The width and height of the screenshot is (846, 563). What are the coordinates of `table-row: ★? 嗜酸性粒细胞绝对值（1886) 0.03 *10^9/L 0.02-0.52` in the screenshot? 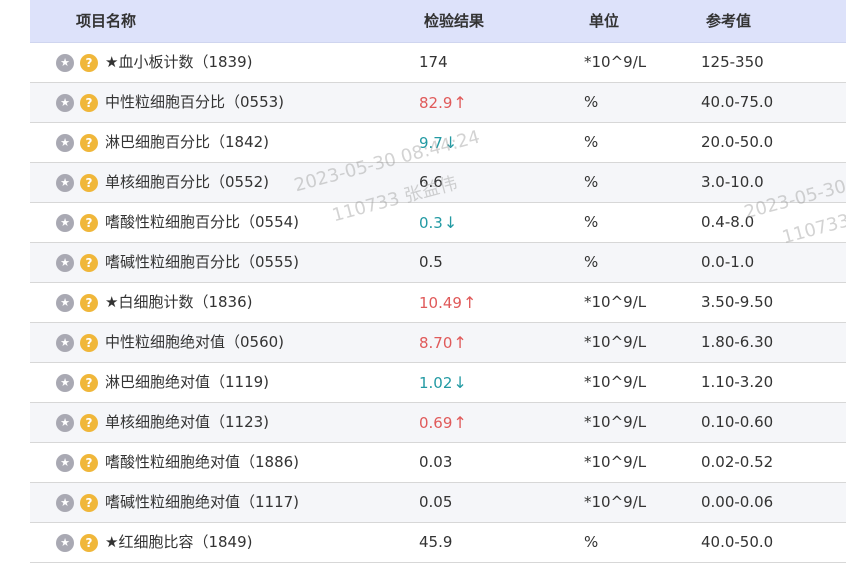 It's located at (438, 463).